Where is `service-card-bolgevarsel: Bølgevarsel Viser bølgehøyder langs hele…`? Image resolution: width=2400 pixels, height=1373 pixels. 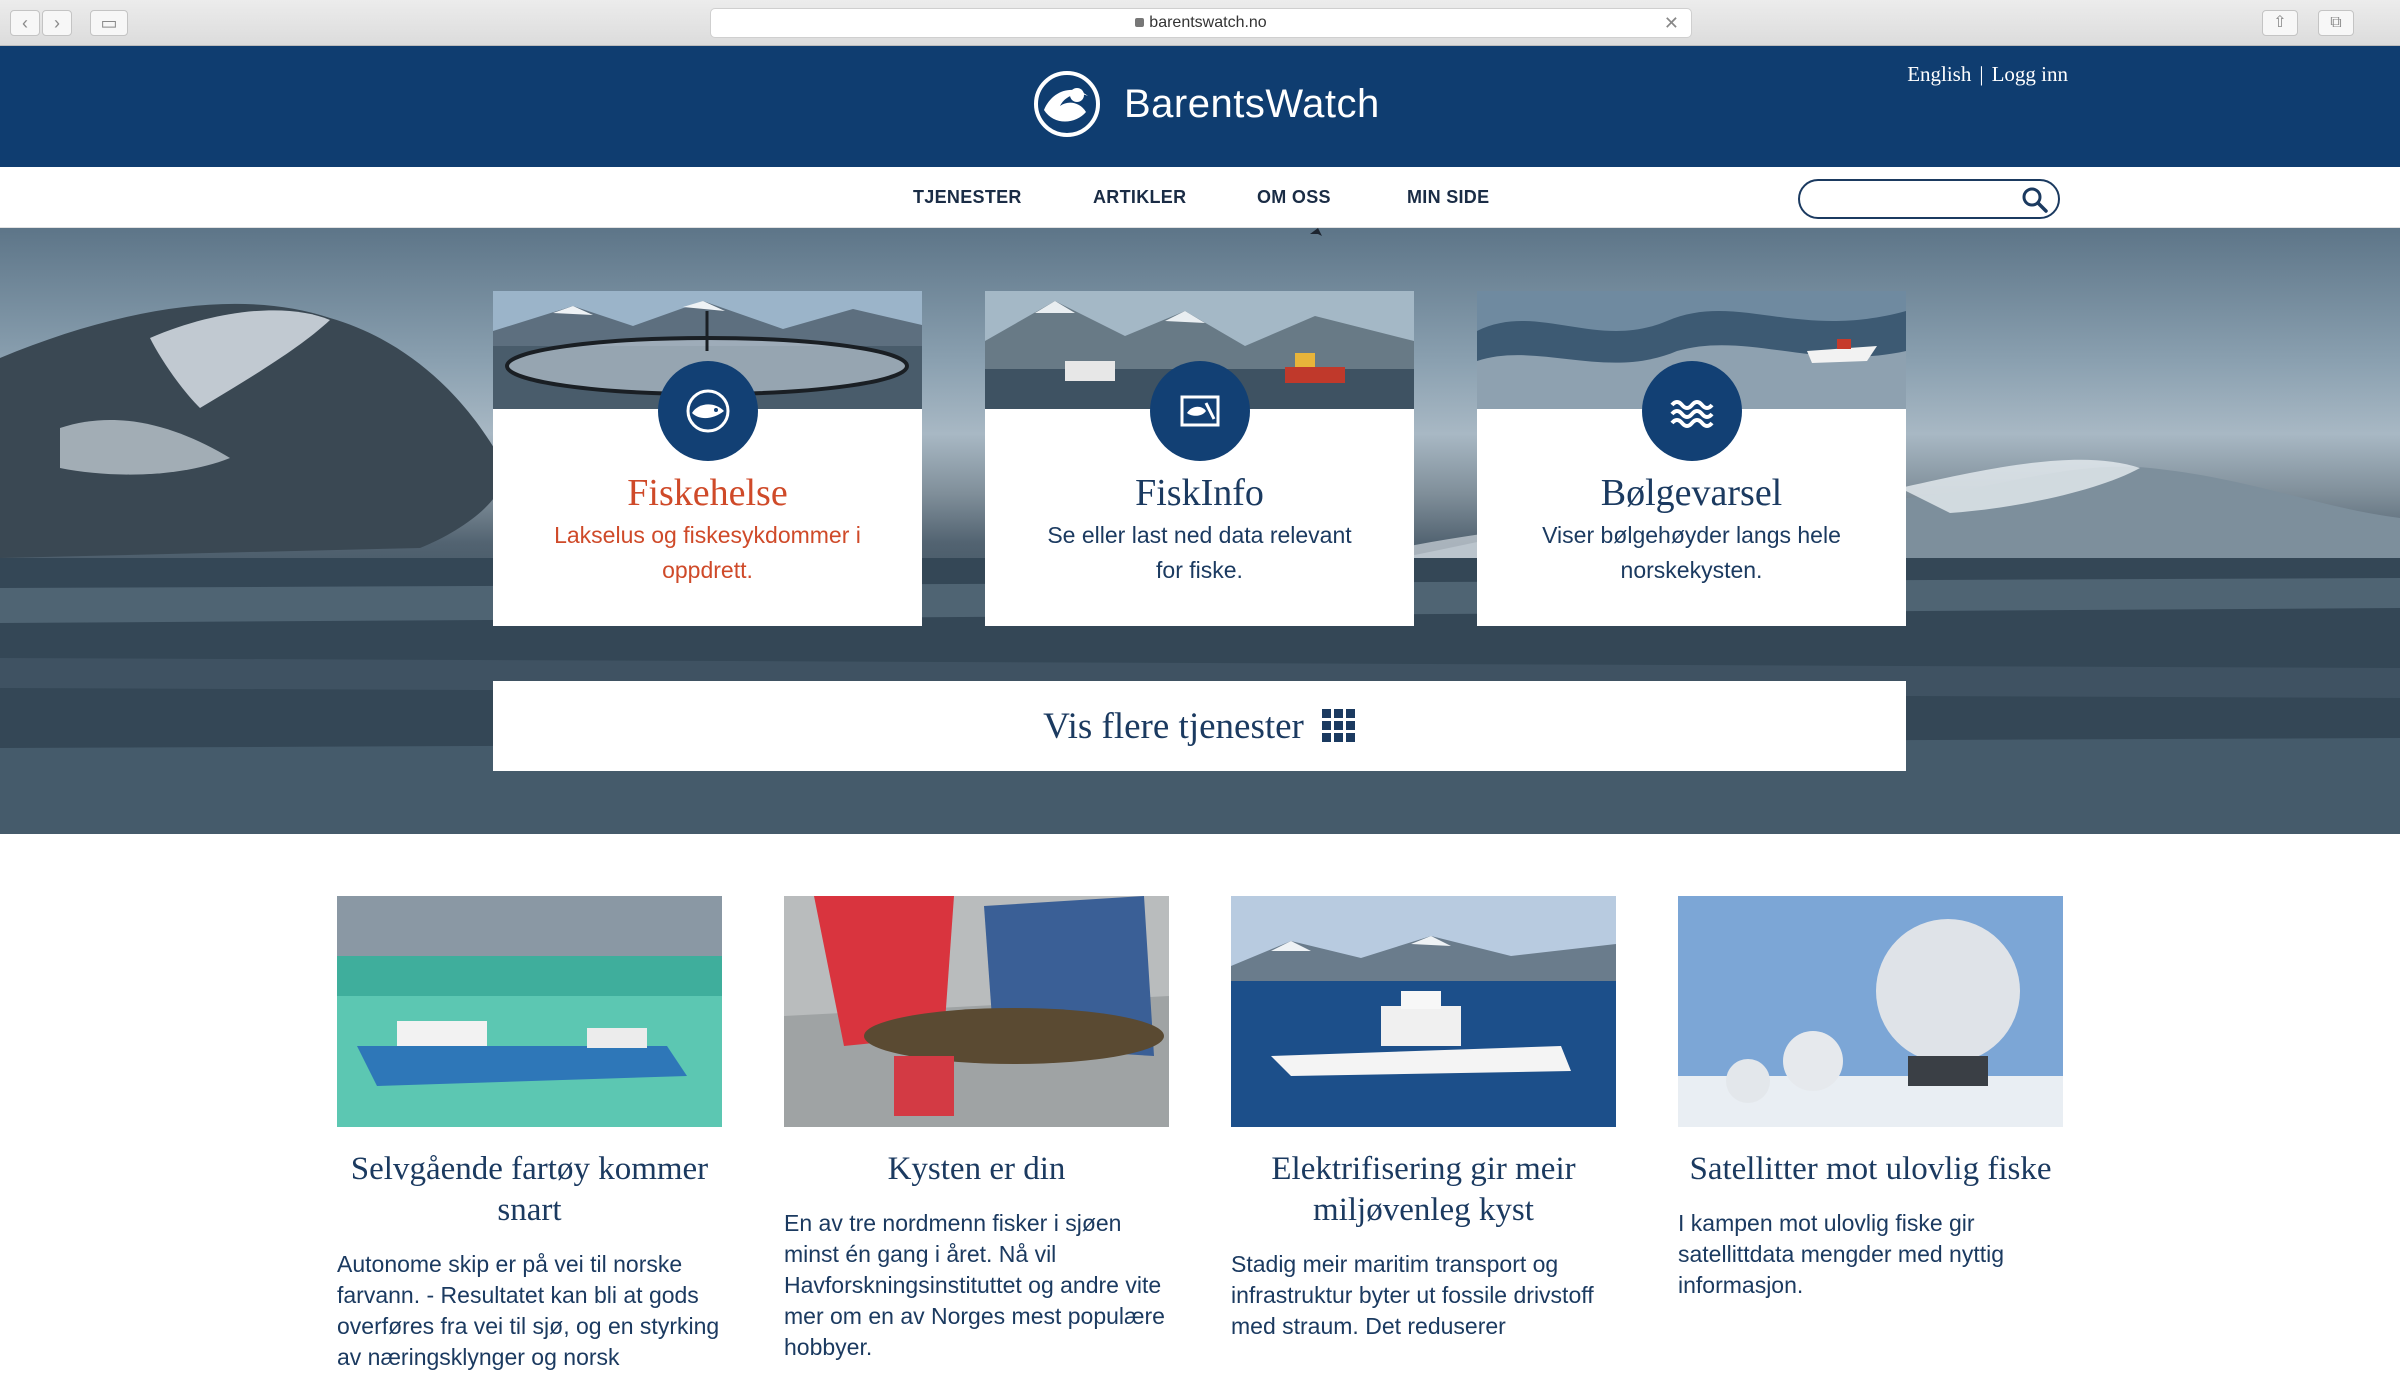
service-card-bolgevarsel: Bølgevarsel Viser bølgehøyder langs hele… is located at coordinates (1691, 458).